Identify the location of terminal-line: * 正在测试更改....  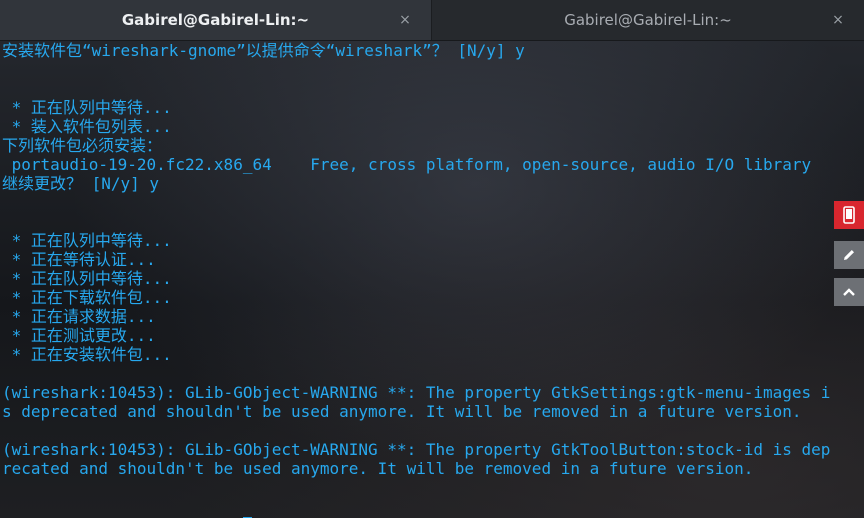
(79, 335).